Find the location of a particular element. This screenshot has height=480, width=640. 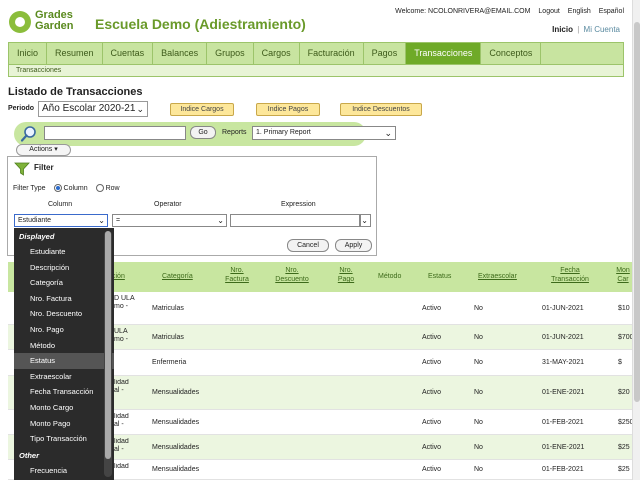

search-bar: Go Reports 1. Primary Report ⌄ is located at coordinates (205, 134).